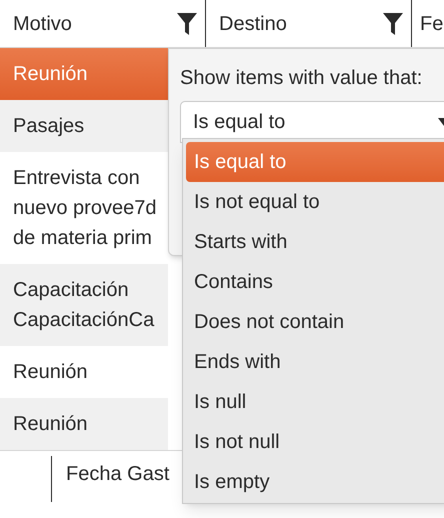 This screenshot has width=444, height=518. I want to click on column-header: Fecha Gast, so click(117, 474).